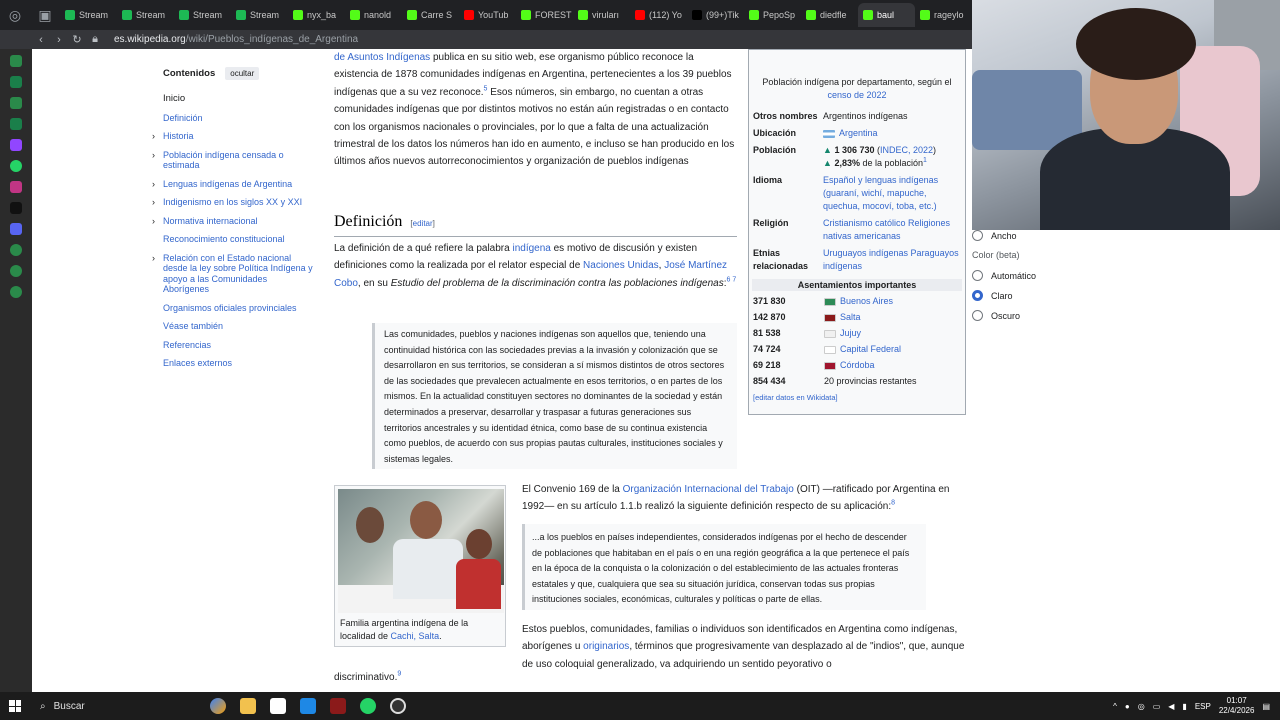  What do you see at coordinates (15, 15) in the screenshot?
I see `browser-app-icon: ◎` at bounding box center [15, 15].